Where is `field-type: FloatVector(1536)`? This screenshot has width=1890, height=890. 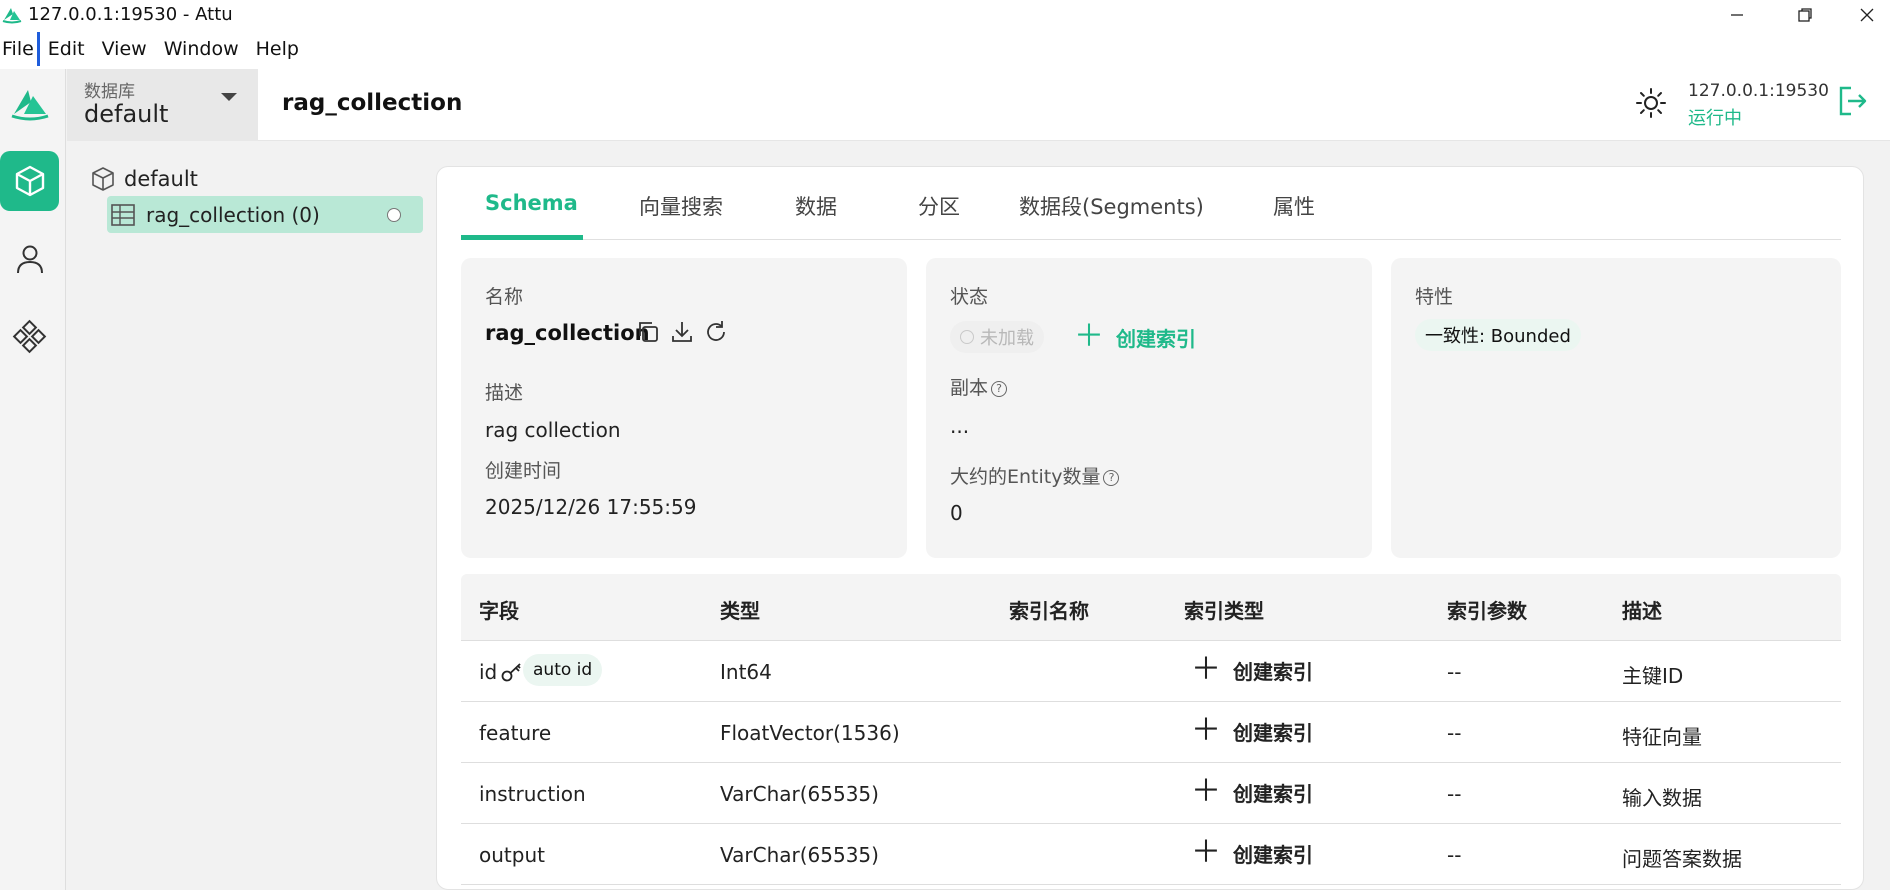
field-type: FloatVector(1536) is located at coordinates (810, 733).